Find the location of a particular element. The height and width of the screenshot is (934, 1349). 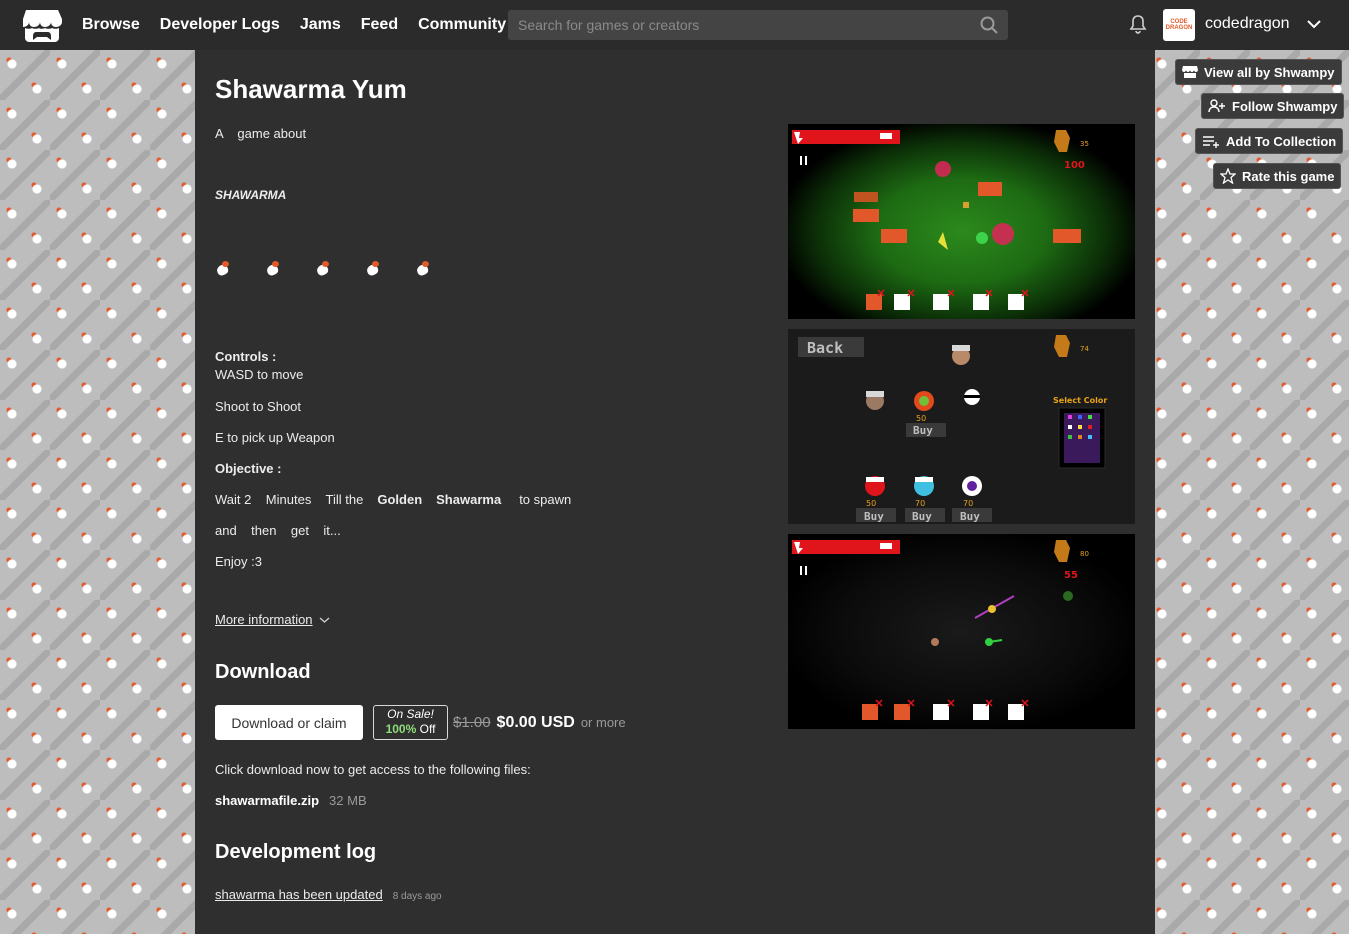

shot2-select-color: Select Color is located at coordinates (1080, 400).